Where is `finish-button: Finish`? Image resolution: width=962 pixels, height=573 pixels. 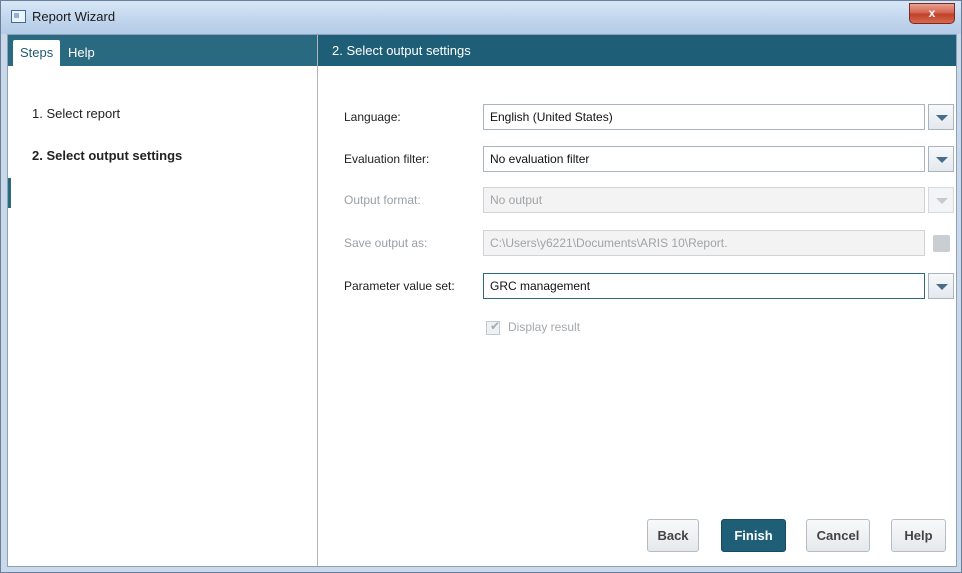 finish-button: Finish is located at coordinates (753, 535).